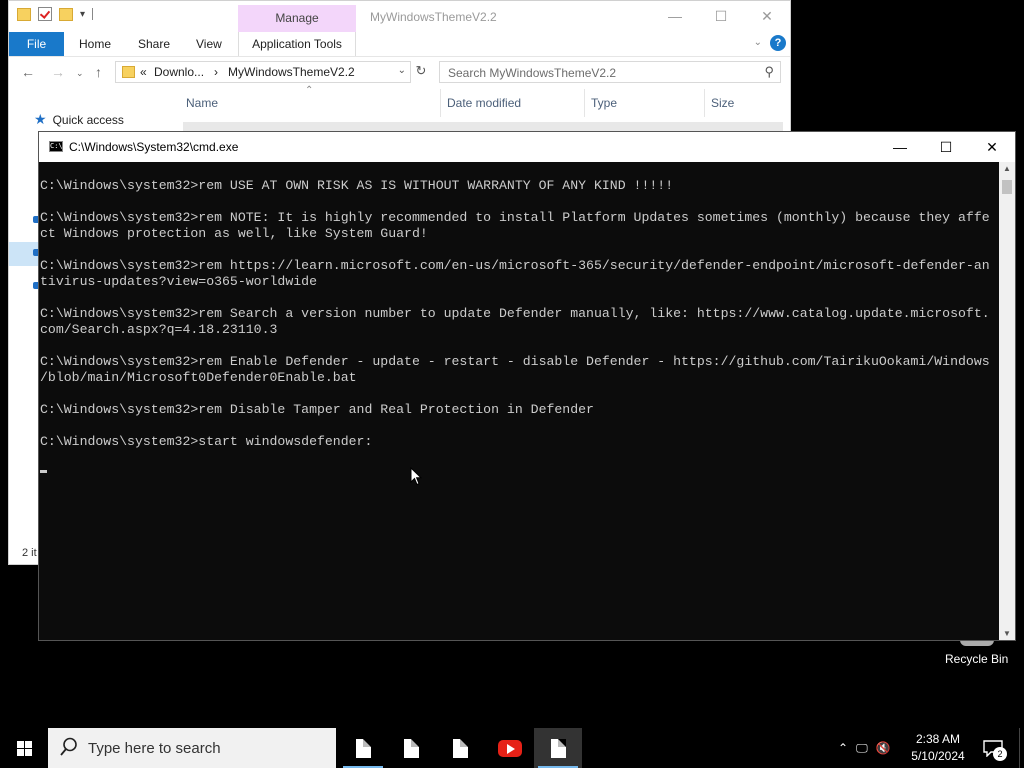 The height and width of the screenshot is (768, 1024). Describe the element at coordinates (1000, 754) in the screenshot. I see `notification-count-badge: 2` at that location.